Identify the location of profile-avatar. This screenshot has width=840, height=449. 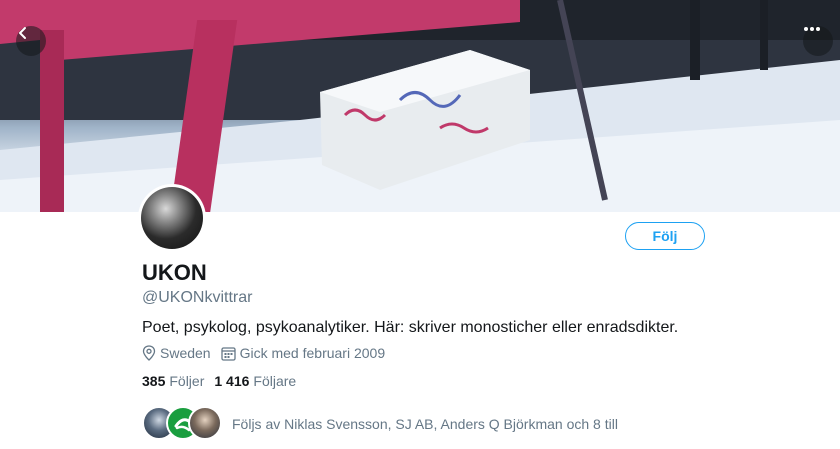
(172, 218).